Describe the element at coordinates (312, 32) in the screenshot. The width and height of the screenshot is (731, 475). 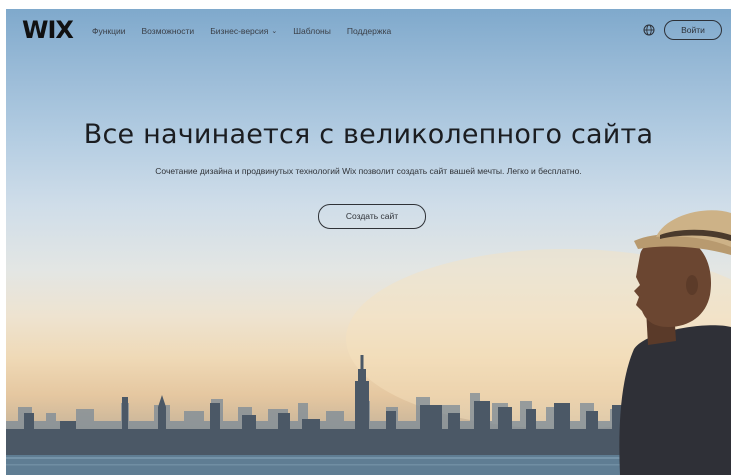
I see `nav-item-templates: Шаблоны` at that location.